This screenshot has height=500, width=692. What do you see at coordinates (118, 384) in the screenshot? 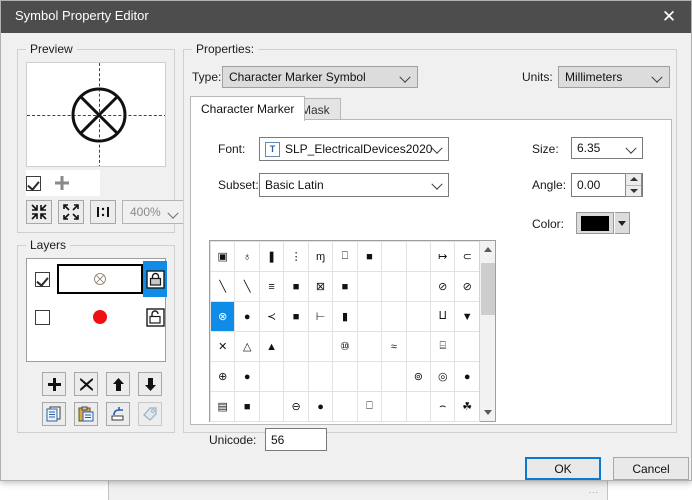
I see `move-layer-up-button` at bounding box center [118, 384].